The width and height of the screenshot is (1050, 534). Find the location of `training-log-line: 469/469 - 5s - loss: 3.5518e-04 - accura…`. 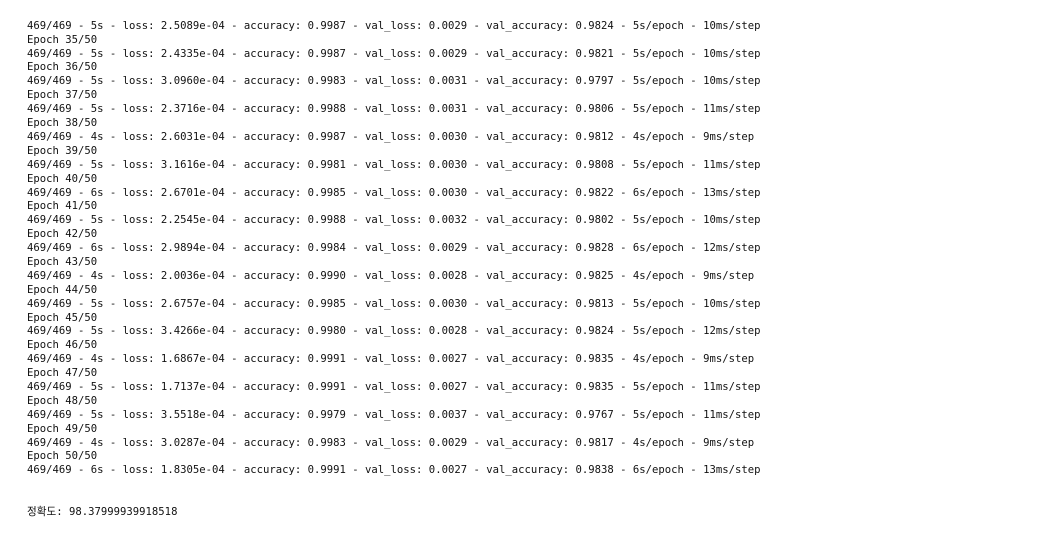

training-log-line: 469/469 - 5s - loss: 3.5518e-04 - accura… is located at coordinates (394, 414).